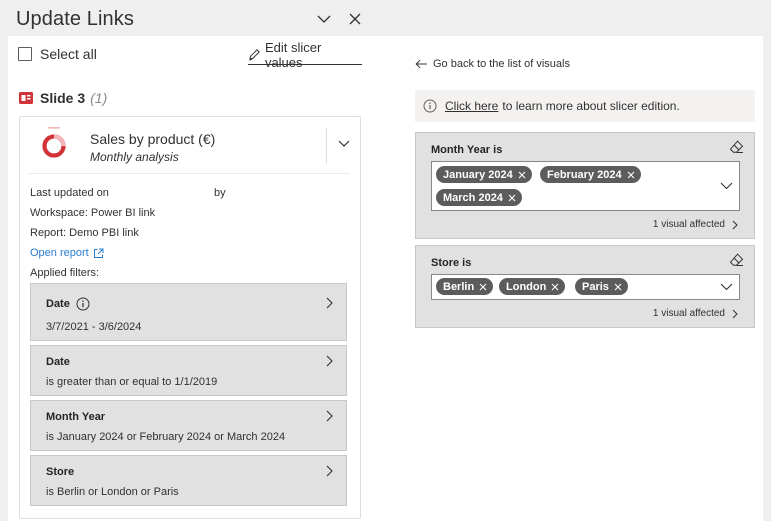  What do you see at coordinates (471, 106) in the screenshot?
I see `learn-more-link: Click here` at bounding box center [471, 106].